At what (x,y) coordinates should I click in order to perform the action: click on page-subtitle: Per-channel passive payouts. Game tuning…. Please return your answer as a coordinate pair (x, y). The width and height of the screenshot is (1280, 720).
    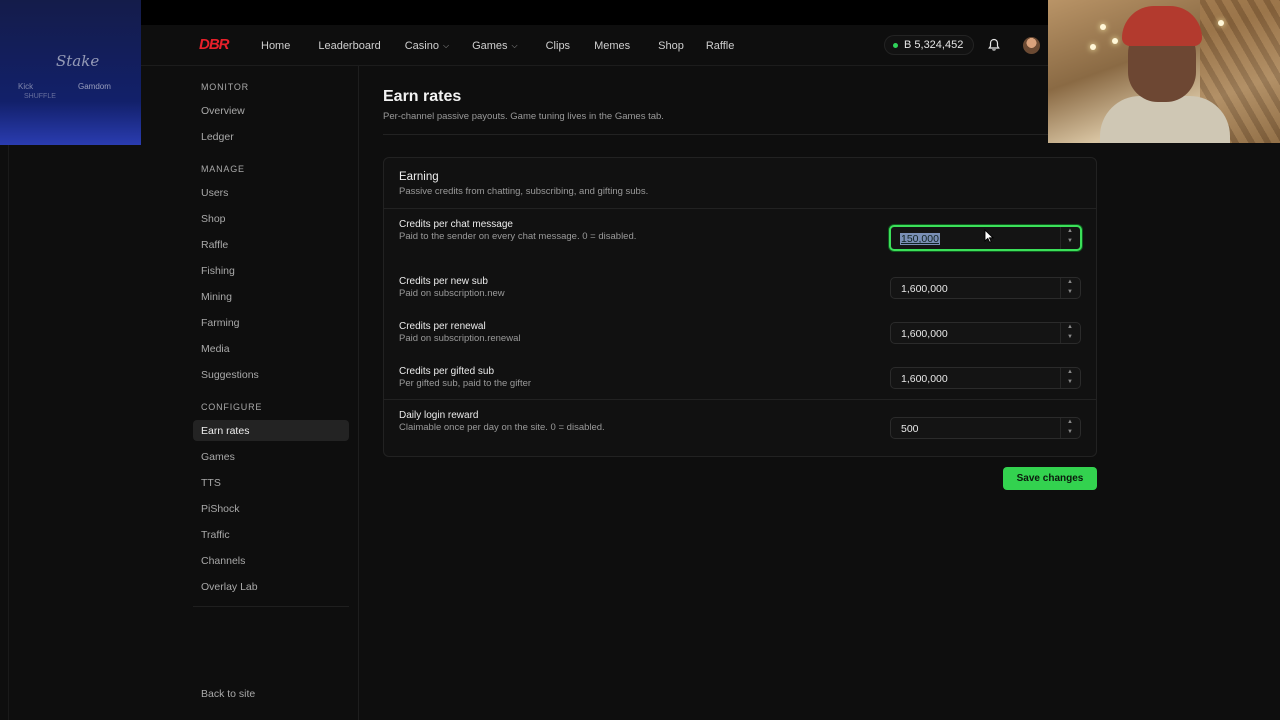
    Looking at the image, I should click on (523, 116).